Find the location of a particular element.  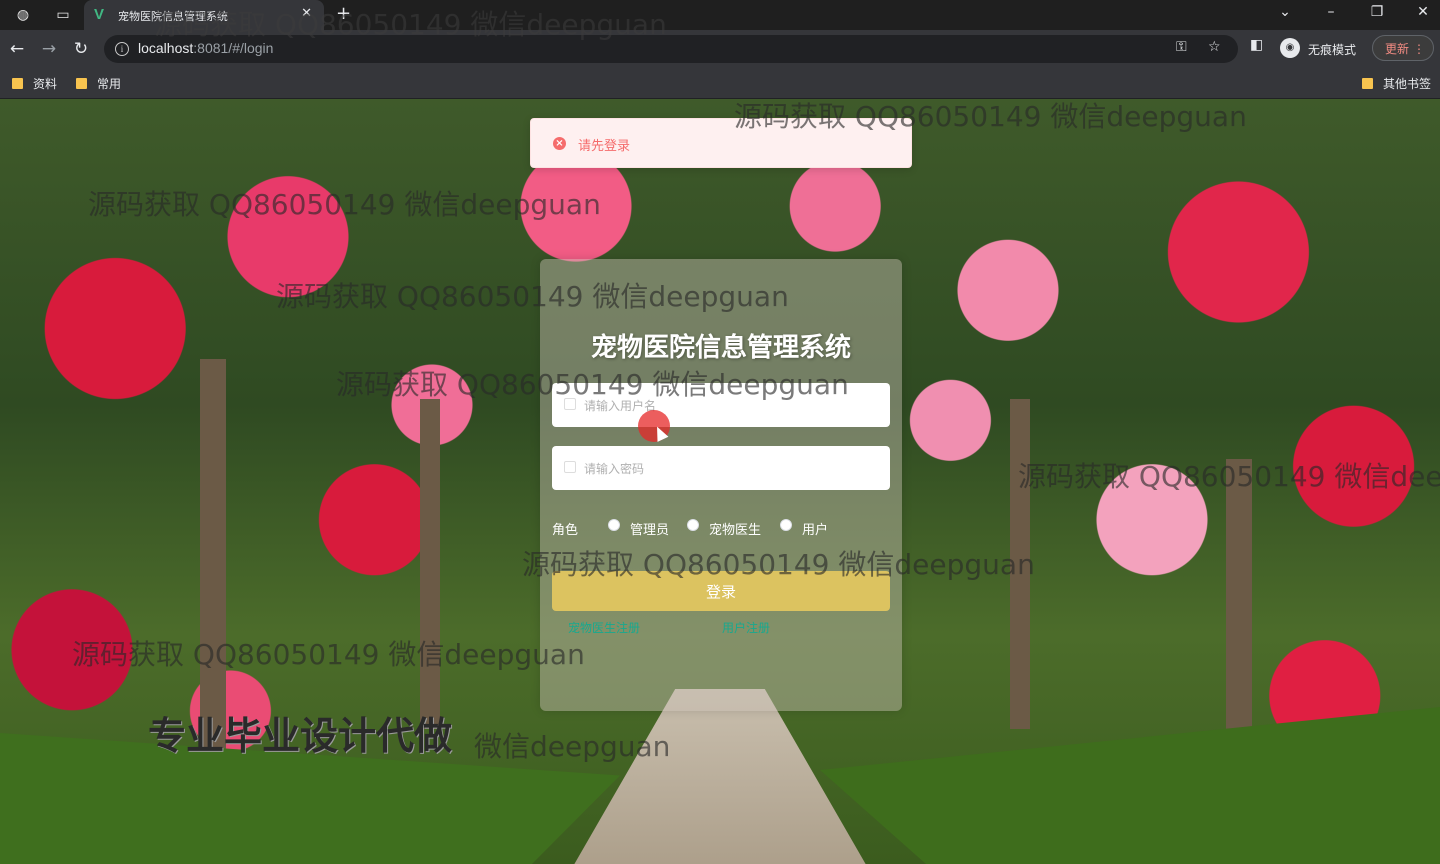

browser-logo-icon: ◍ is located at coordinates (23, 15).